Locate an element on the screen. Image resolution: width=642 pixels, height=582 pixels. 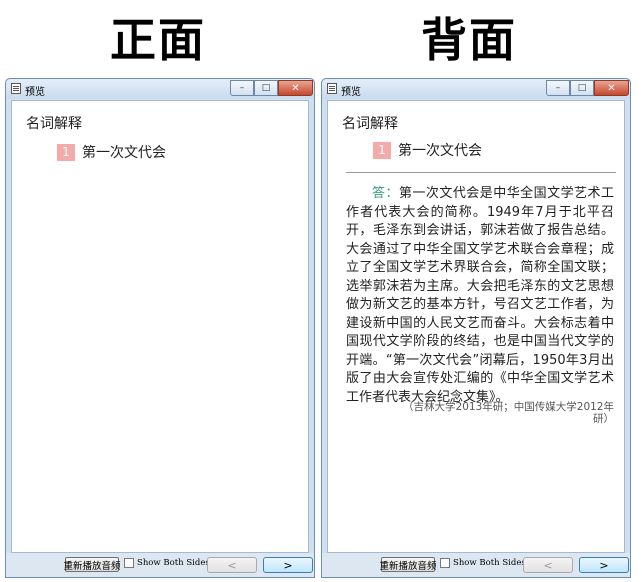
back-label: 背面 is located at coordinates (469, 40).